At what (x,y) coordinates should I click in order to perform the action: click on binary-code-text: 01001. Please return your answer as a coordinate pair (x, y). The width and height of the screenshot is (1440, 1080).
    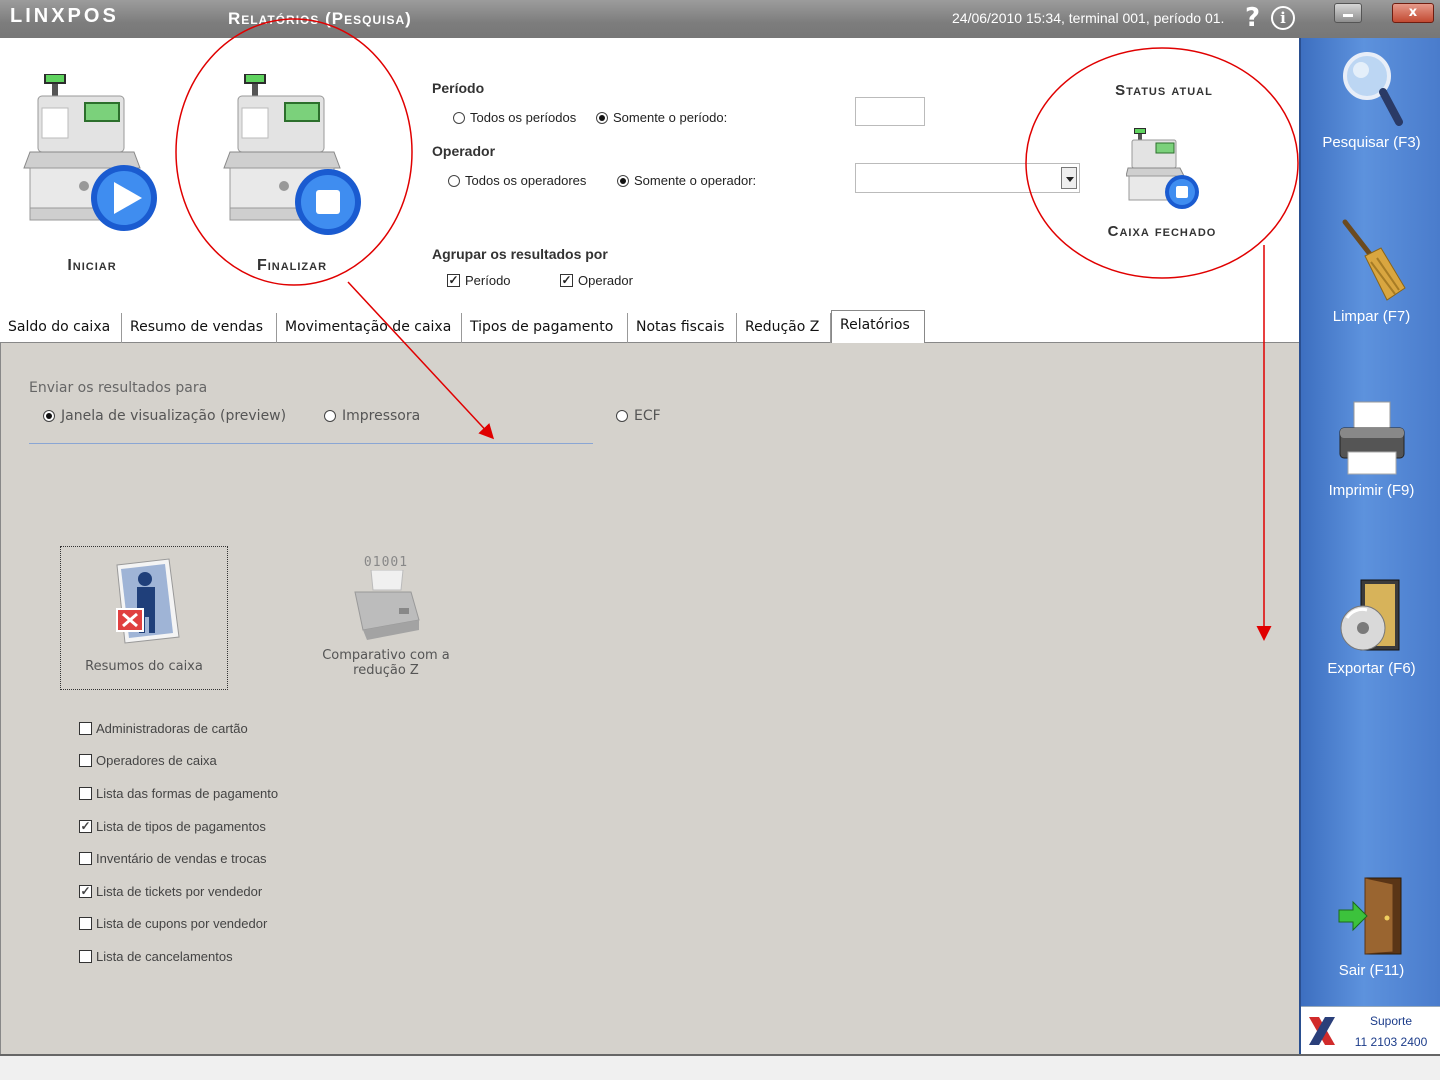
    Looking at the image, I should click on (386, 562).